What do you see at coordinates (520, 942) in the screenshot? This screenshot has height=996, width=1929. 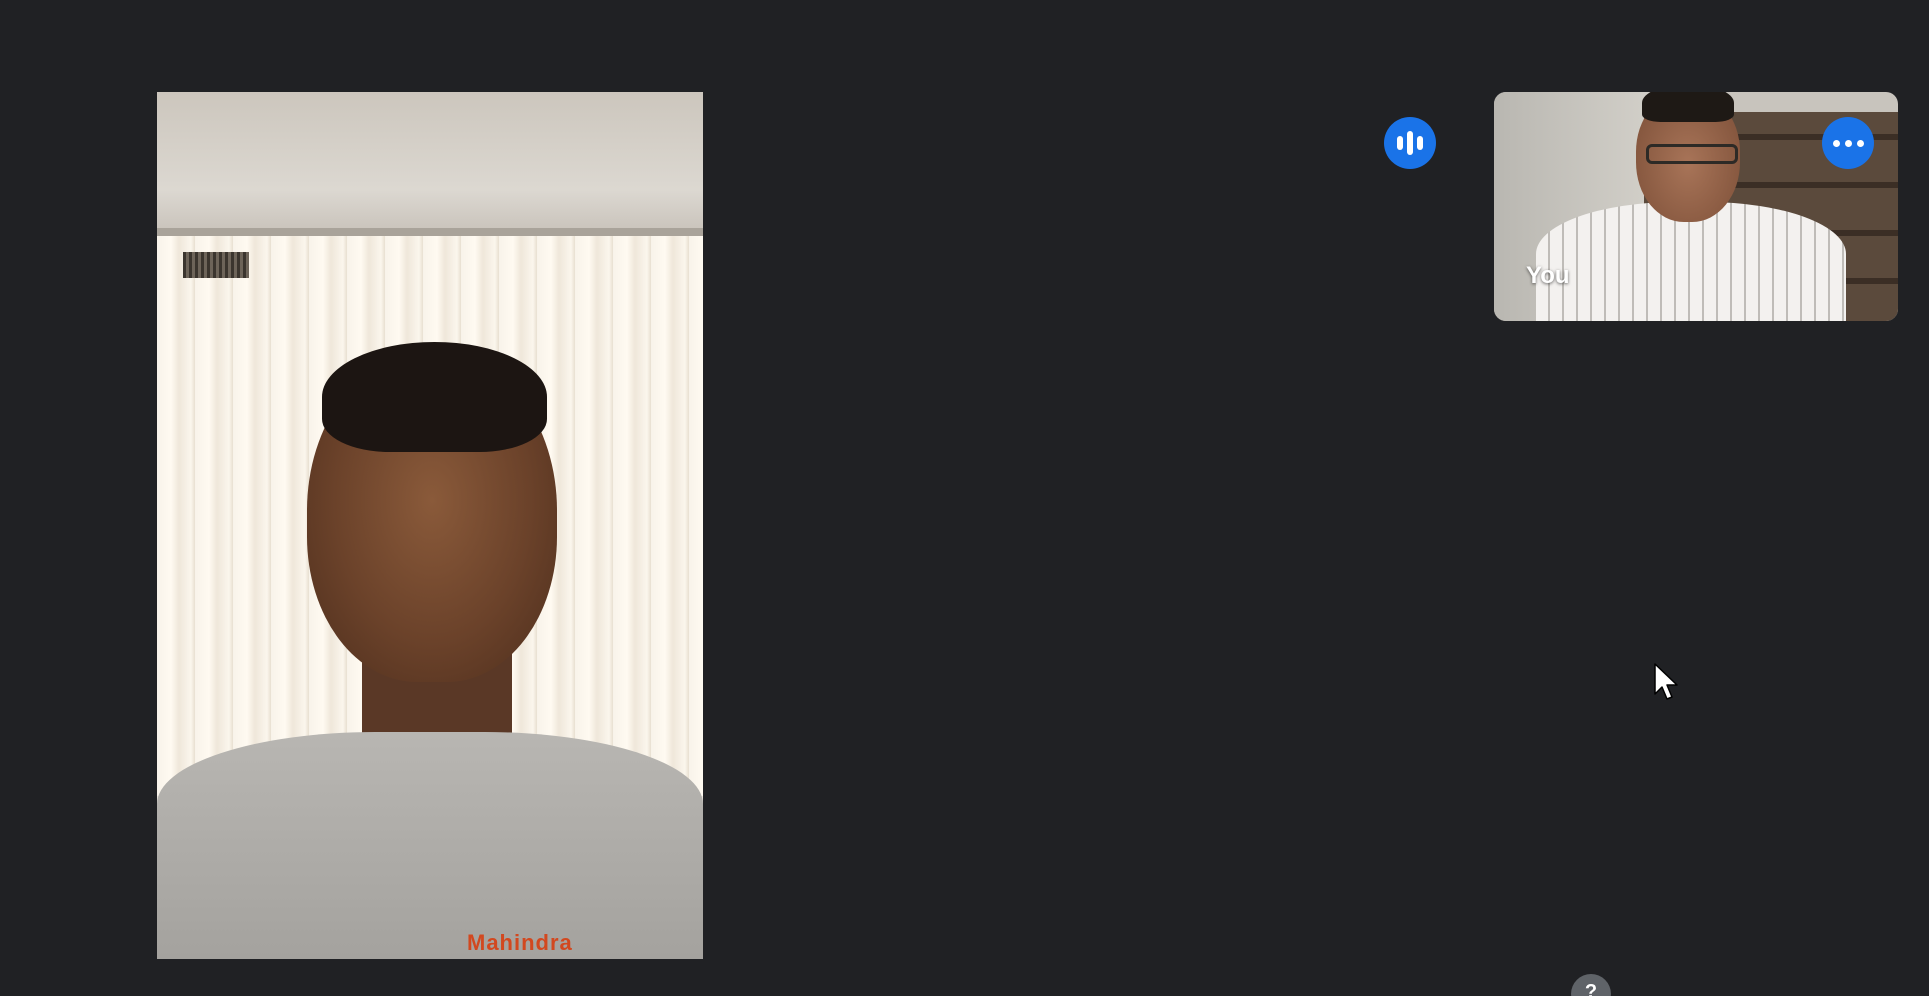 I see `shirt-logo: Mahindra` at bounding box center [520, 942].